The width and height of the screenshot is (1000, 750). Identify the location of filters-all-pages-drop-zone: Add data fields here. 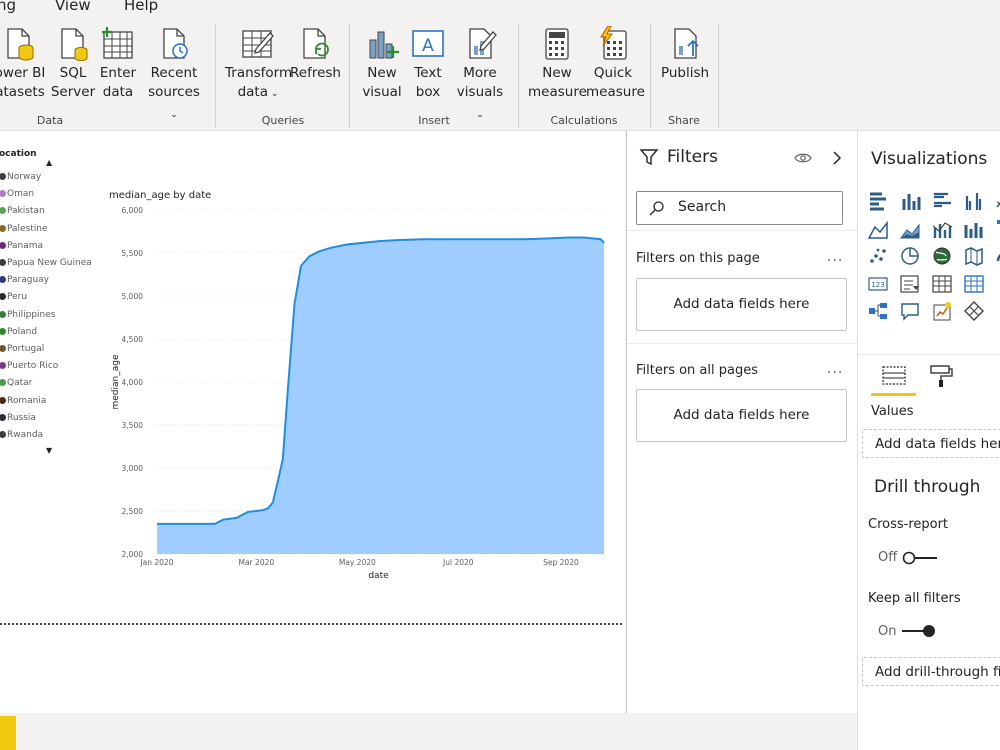
(741, 415).